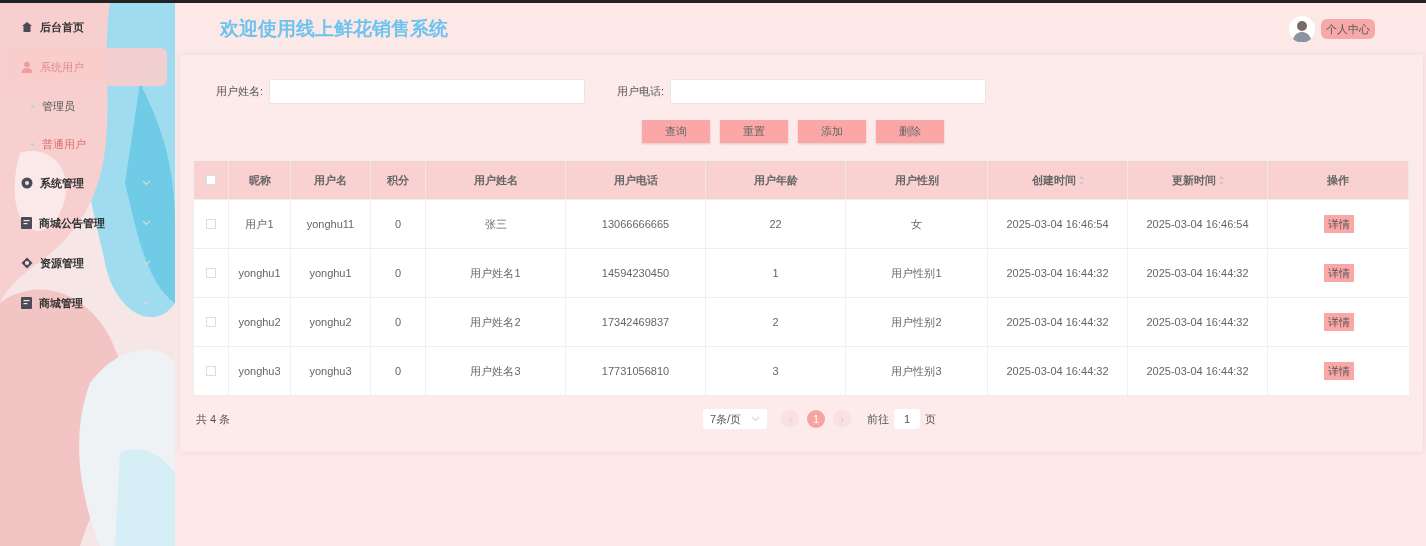 Image resolution: width=1426 pixels, height=546 pixels. Describe the element at coordinates (1338, 180) in the screenshot. I see `column-header: 操作` at that location.